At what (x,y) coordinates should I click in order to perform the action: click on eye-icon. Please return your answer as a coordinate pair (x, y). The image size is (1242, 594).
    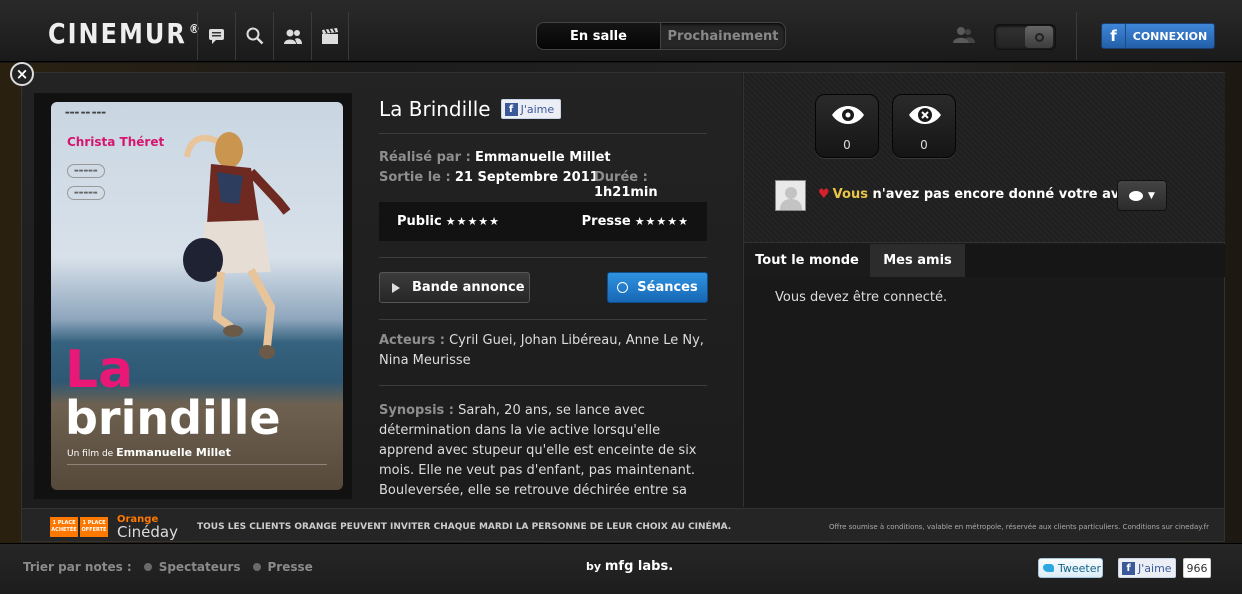
    Looking at the image, I should click on (848, 115).